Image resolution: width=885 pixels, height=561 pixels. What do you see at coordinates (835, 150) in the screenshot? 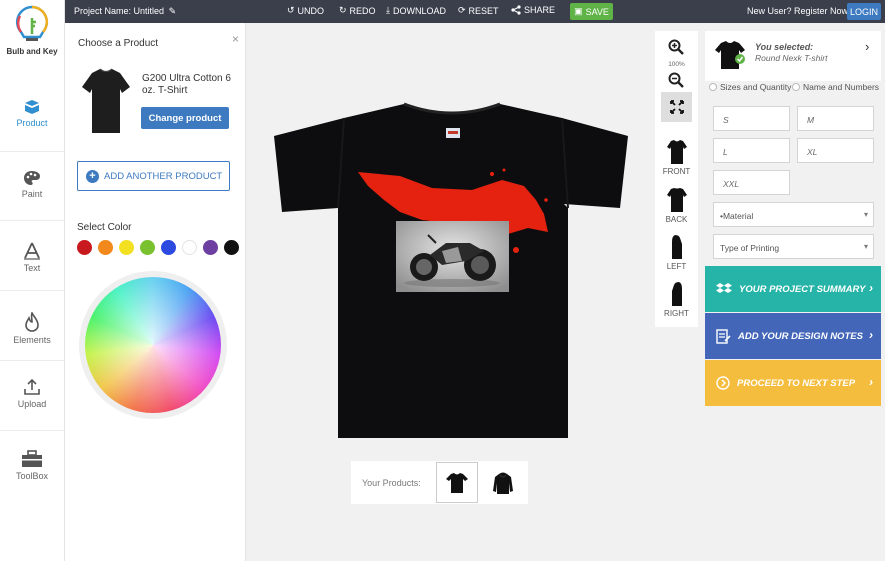
I see `size-field-xl: XL` at bounding box center [835, 150].